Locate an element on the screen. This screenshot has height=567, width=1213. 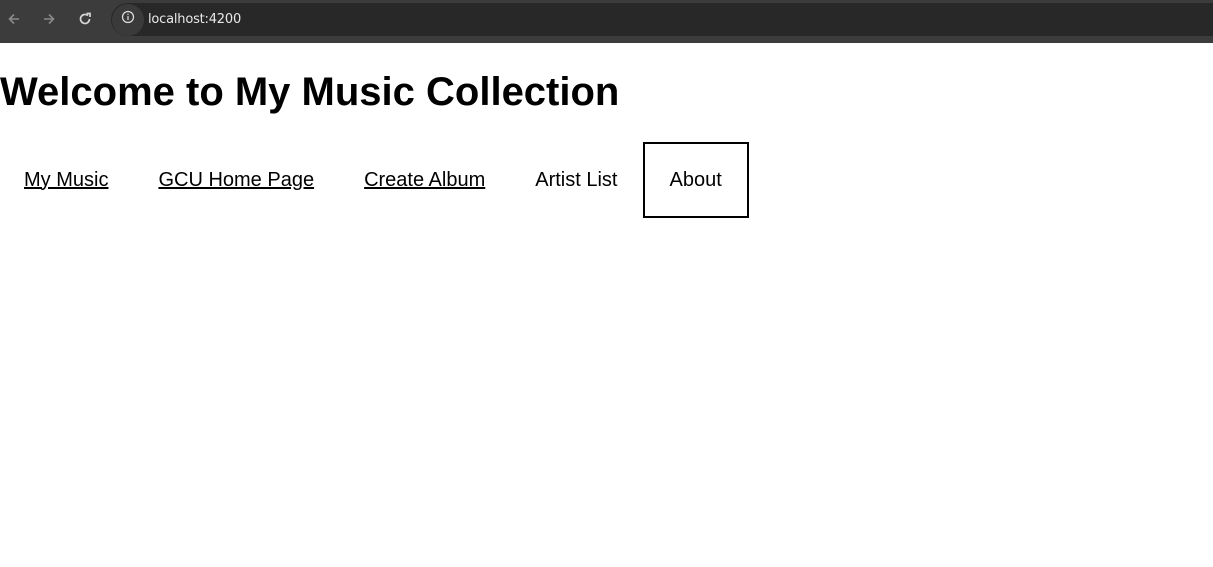
arrow-left-icon is located at coordinates (14, 21).